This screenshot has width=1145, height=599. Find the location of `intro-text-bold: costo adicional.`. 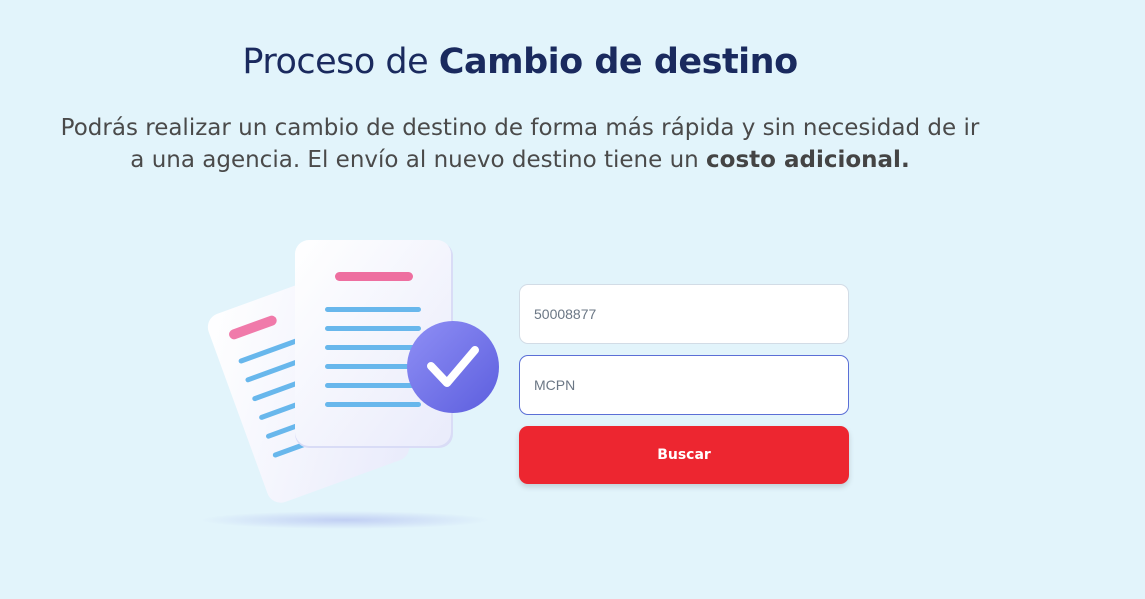

intro-text-bold: costo adicional. is located at coordinates (808, 160).